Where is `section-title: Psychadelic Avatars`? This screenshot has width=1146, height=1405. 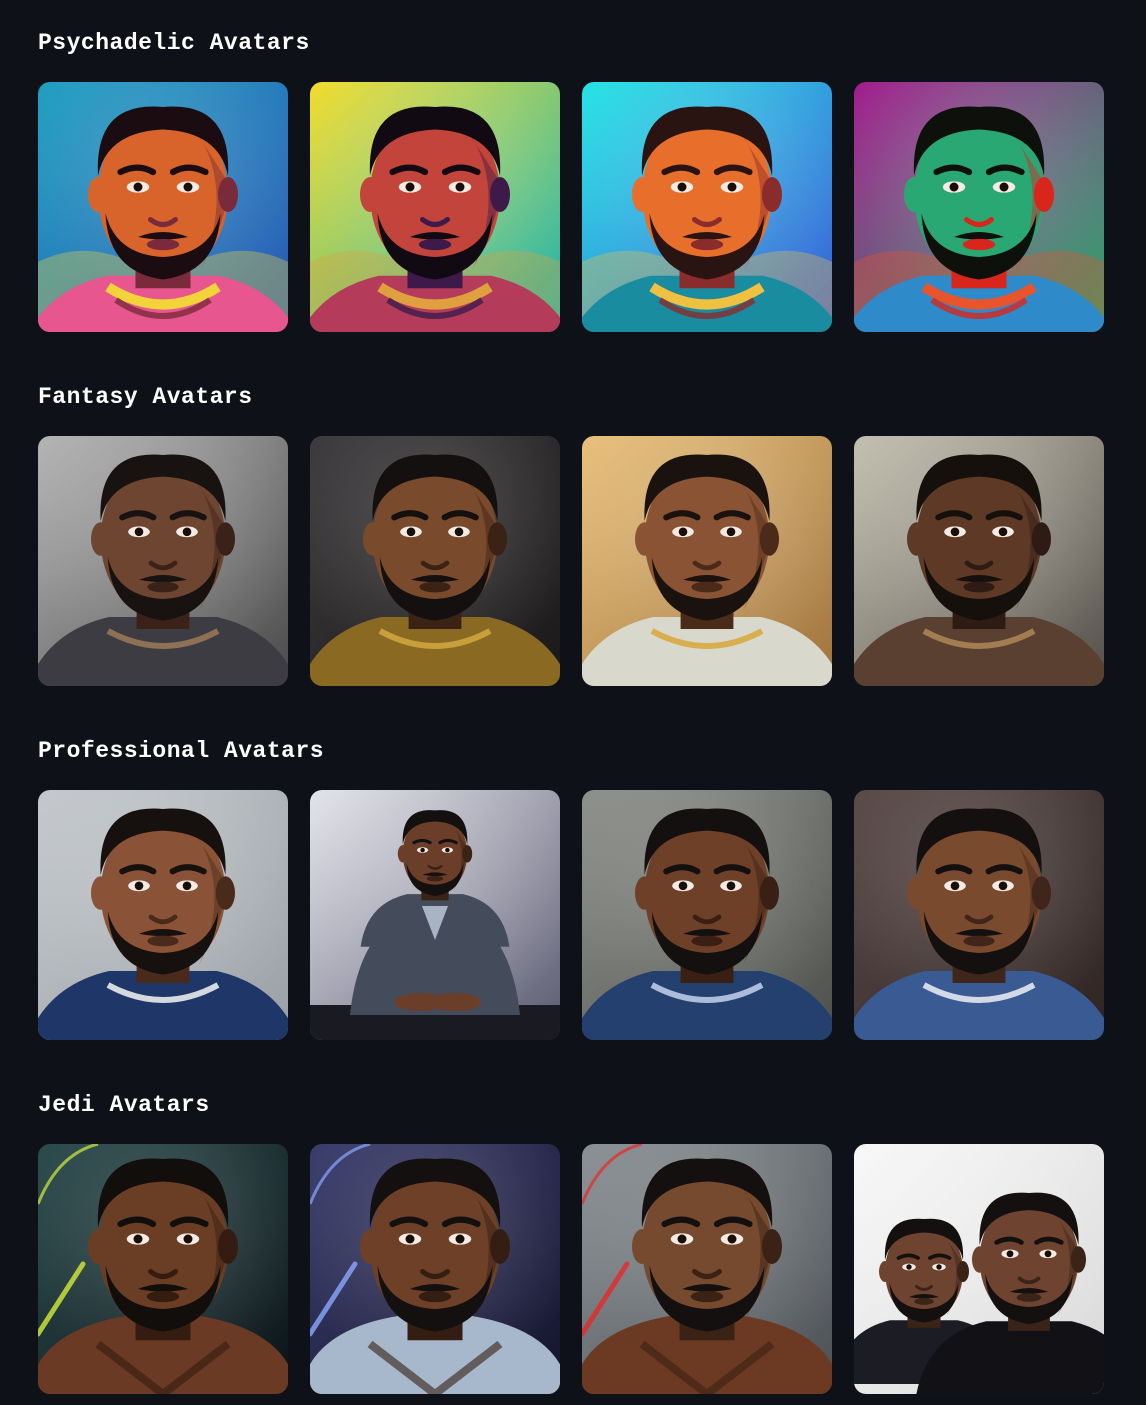 section-title: Psychadelic Avatars is located at coordinates (174, 43).